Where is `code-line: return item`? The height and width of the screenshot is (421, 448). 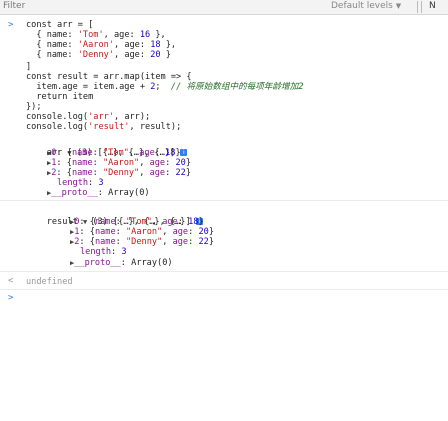 code-line: return item is located at coordinates (60, 97).